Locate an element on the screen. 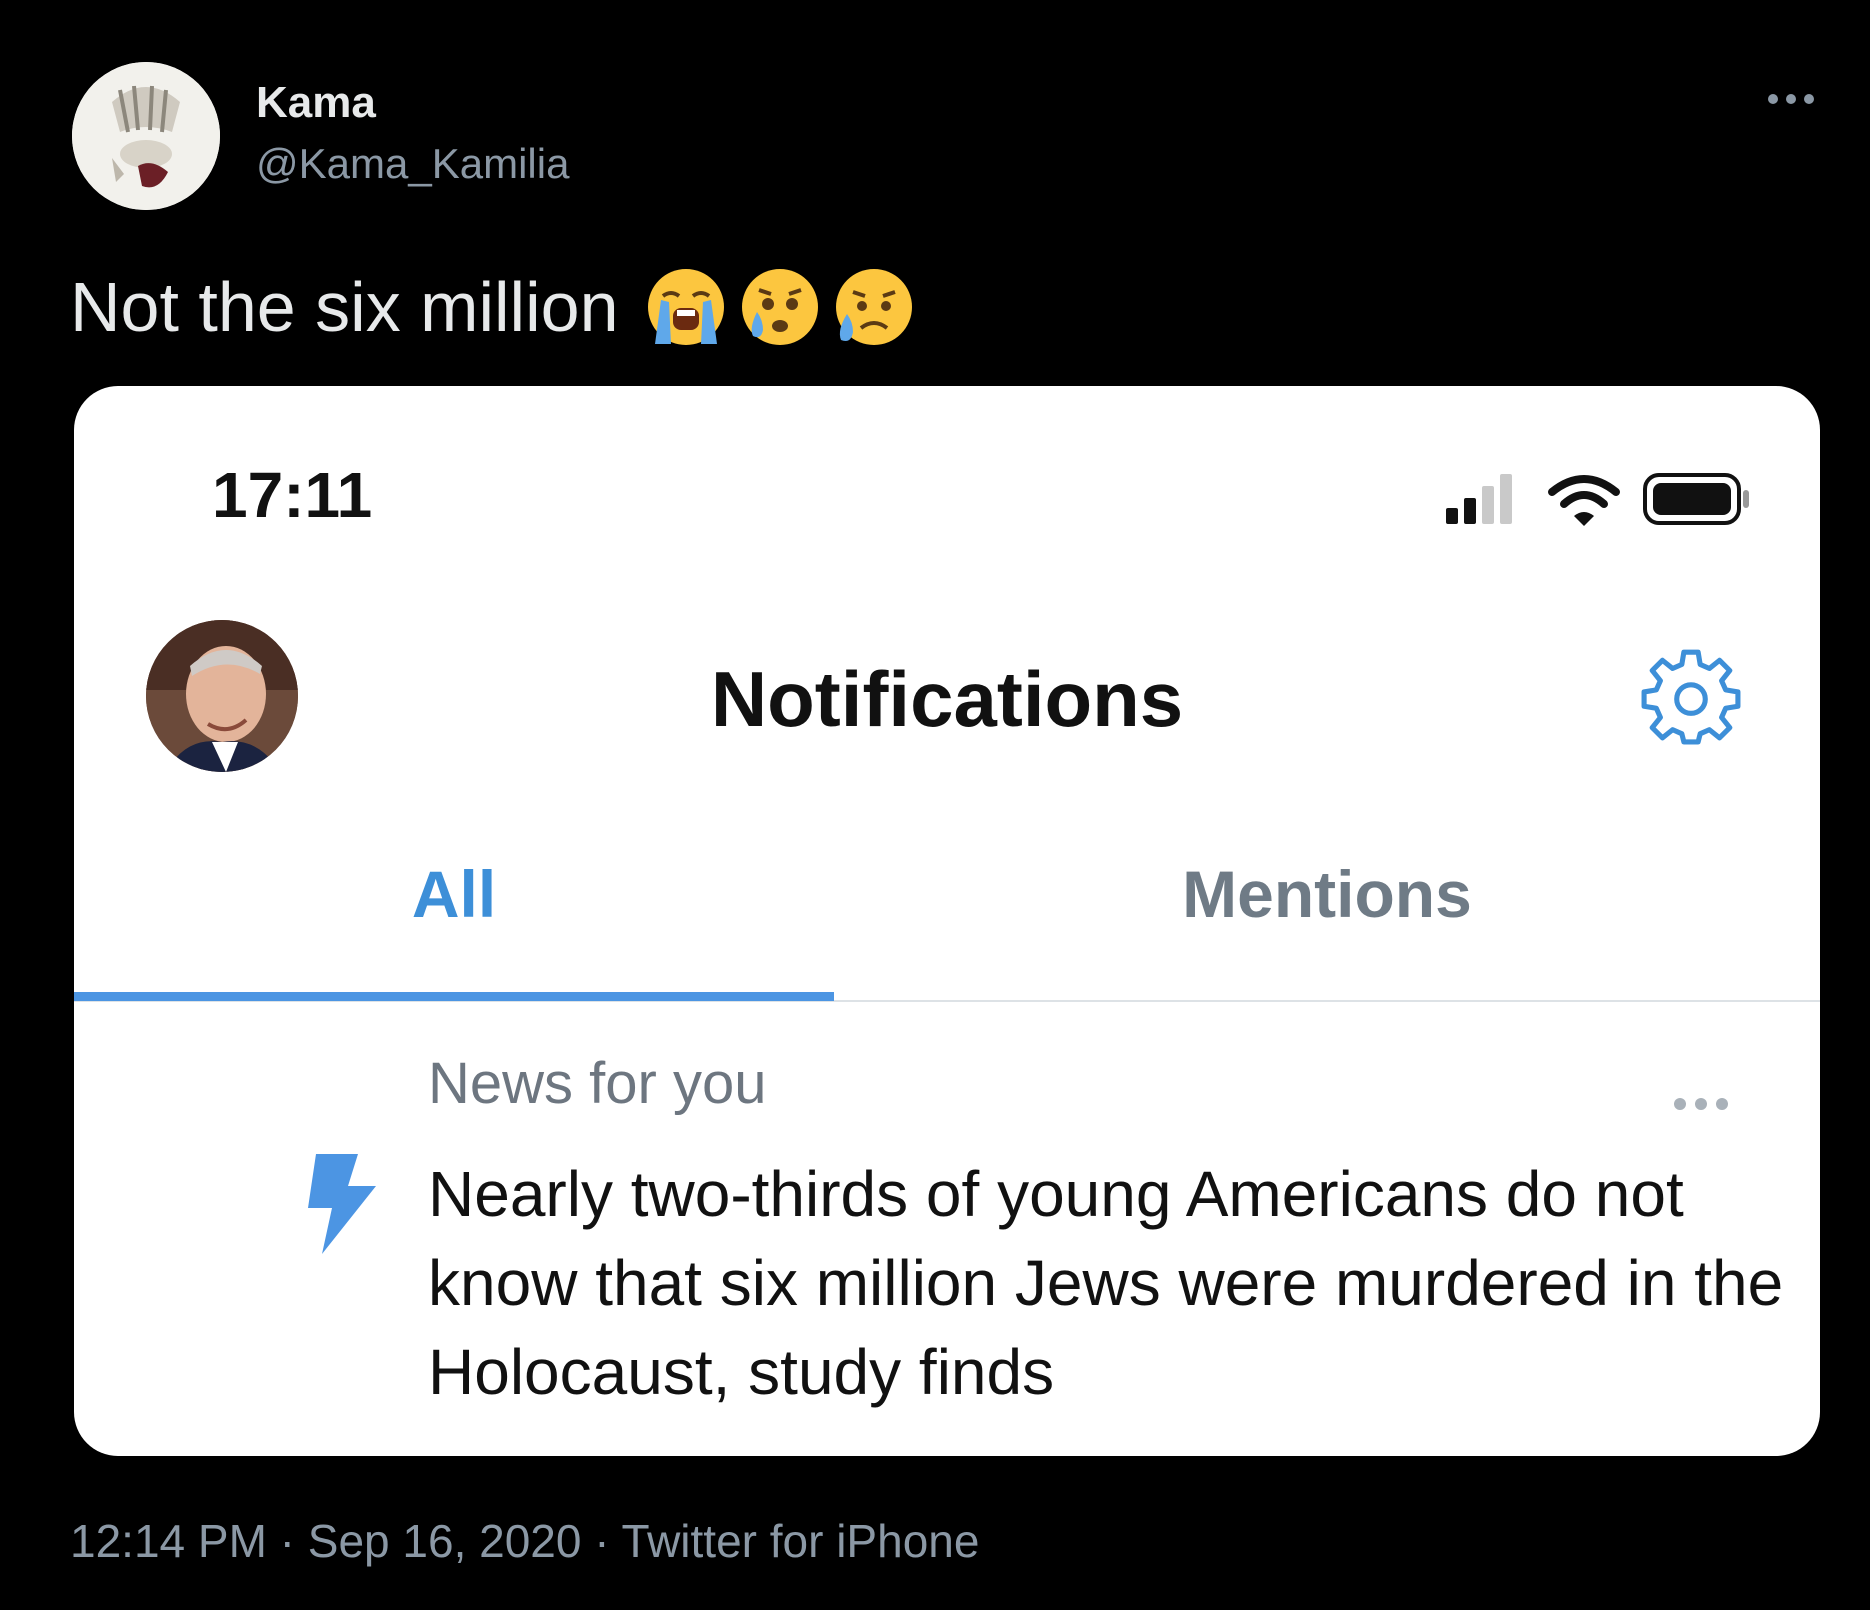  news-section-label: News for you is located at coordinates (597, 1083).